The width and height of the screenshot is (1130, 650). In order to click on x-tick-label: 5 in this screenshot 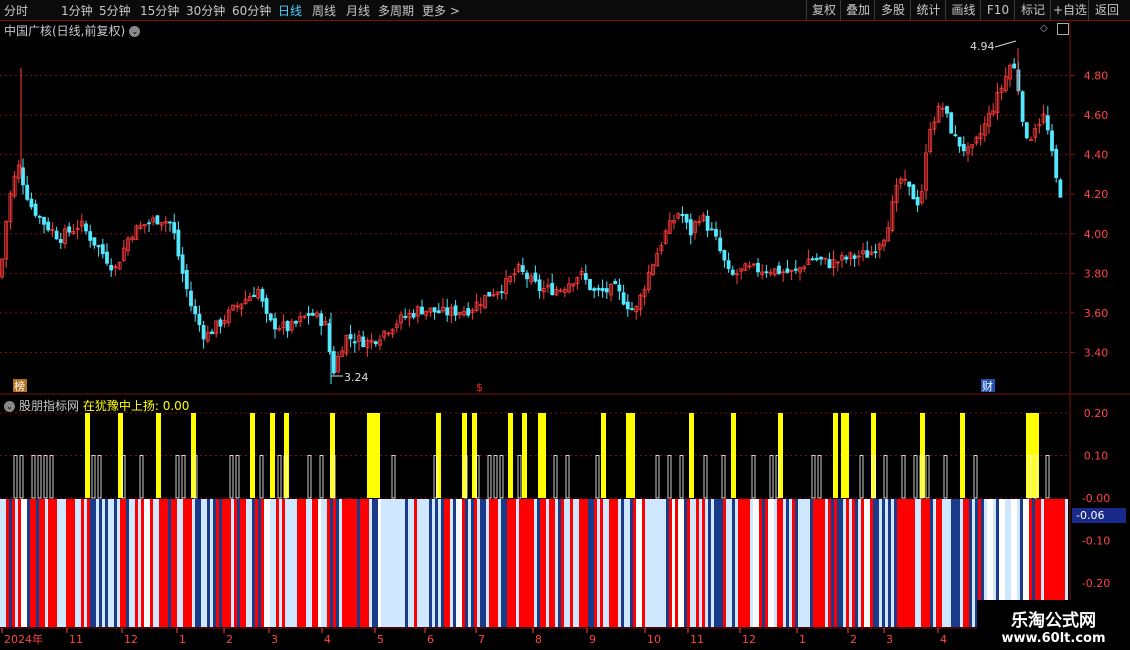, I will do `click(380, 639)`.